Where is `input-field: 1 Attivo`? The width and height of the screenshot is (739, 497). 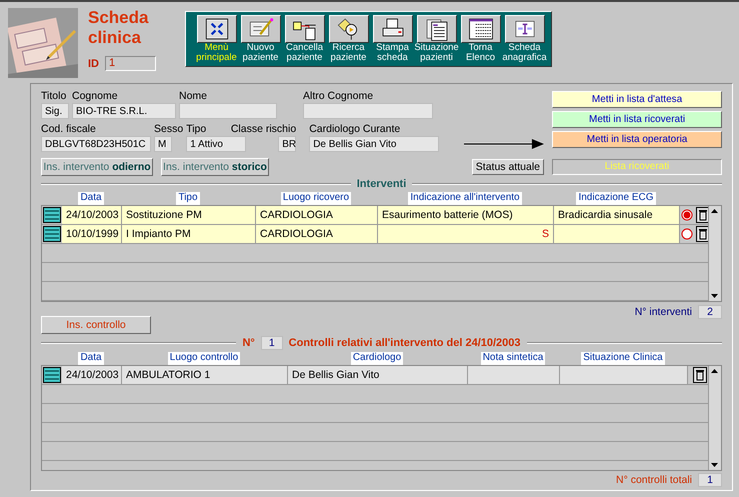
input-field: 1 Attivo is located at coordinates (216, 144).